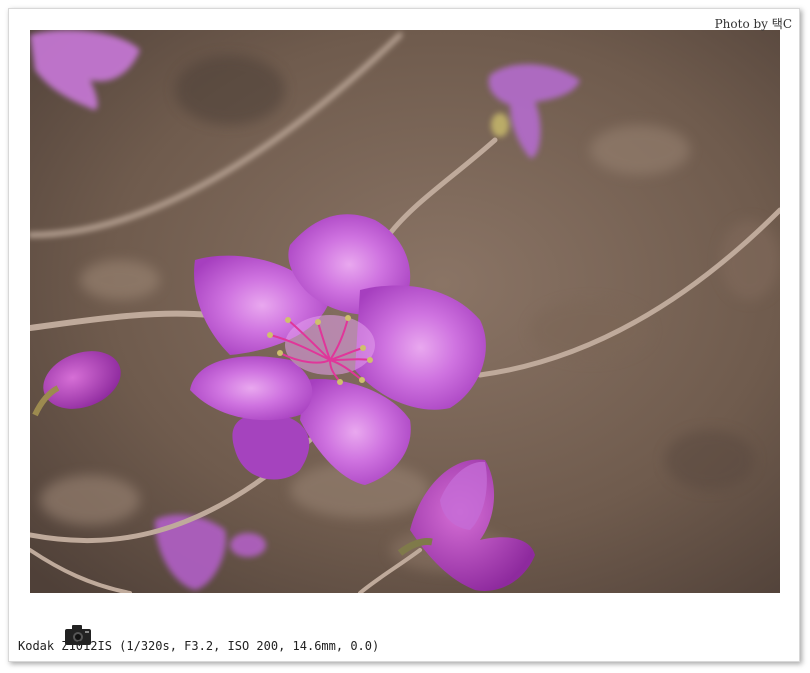  I want to click on photo-credit: Photo by 택C, so click(753, 24).